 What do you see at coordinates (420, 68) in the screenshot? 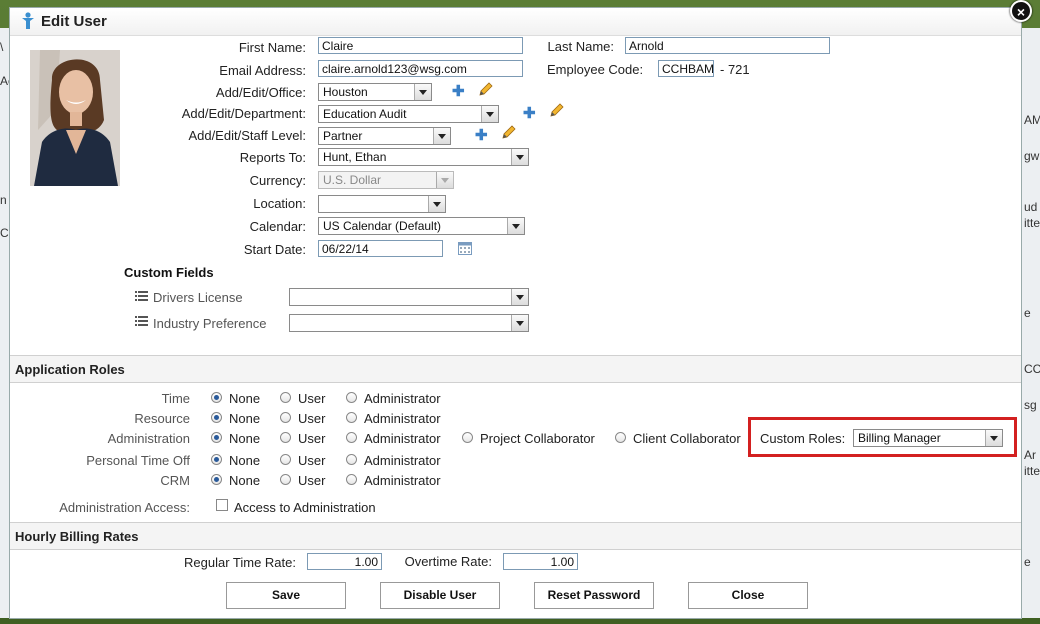
I see `email-field: claire.arnold123@wsg.com` at bounding box center [420, 68].